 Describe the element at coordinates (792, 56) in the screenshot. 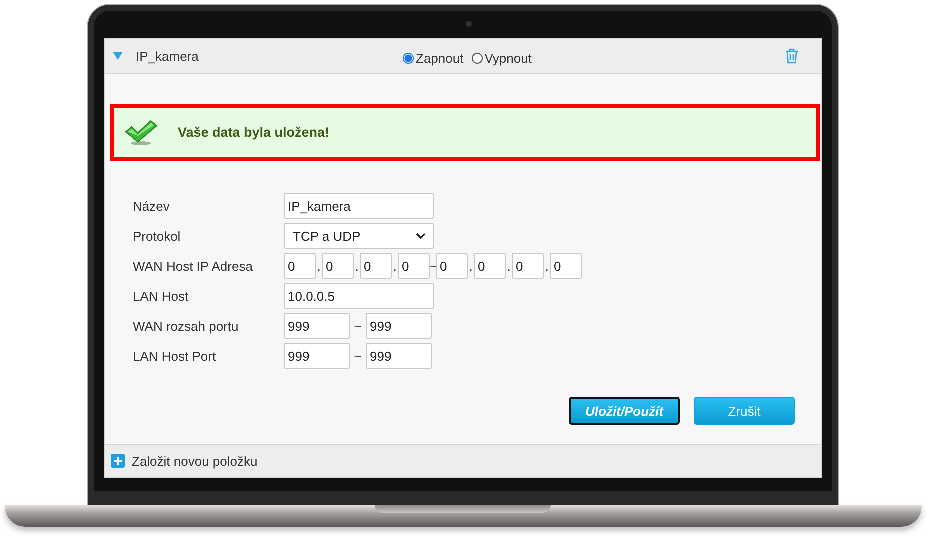

I see `trash-icon` at that location.